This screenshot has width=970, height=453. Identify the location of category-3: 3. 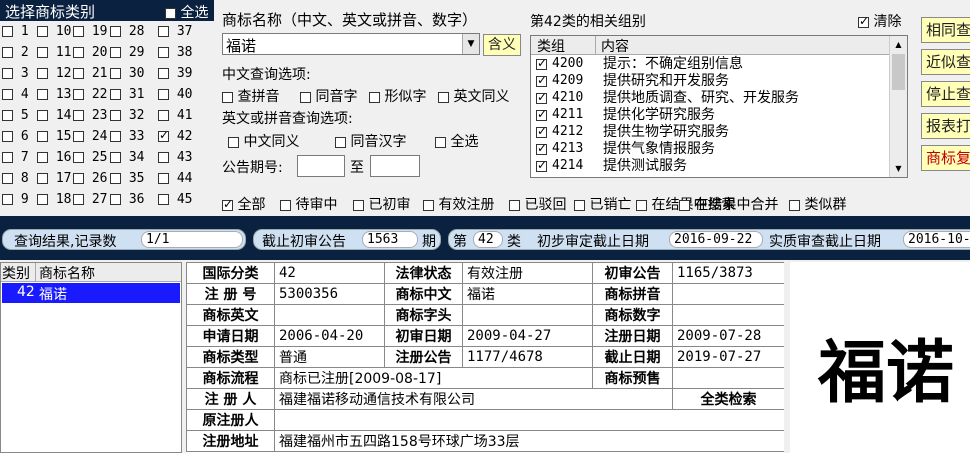
(15, 73).